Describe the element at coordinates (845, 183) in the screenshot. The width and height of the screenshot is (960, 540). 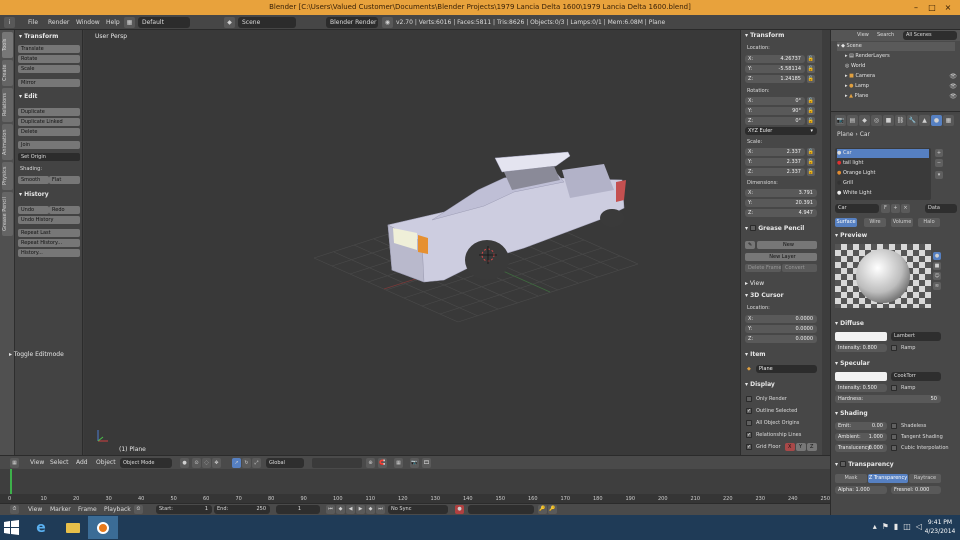
I see `material-slot-item: ● Grill` at that location.